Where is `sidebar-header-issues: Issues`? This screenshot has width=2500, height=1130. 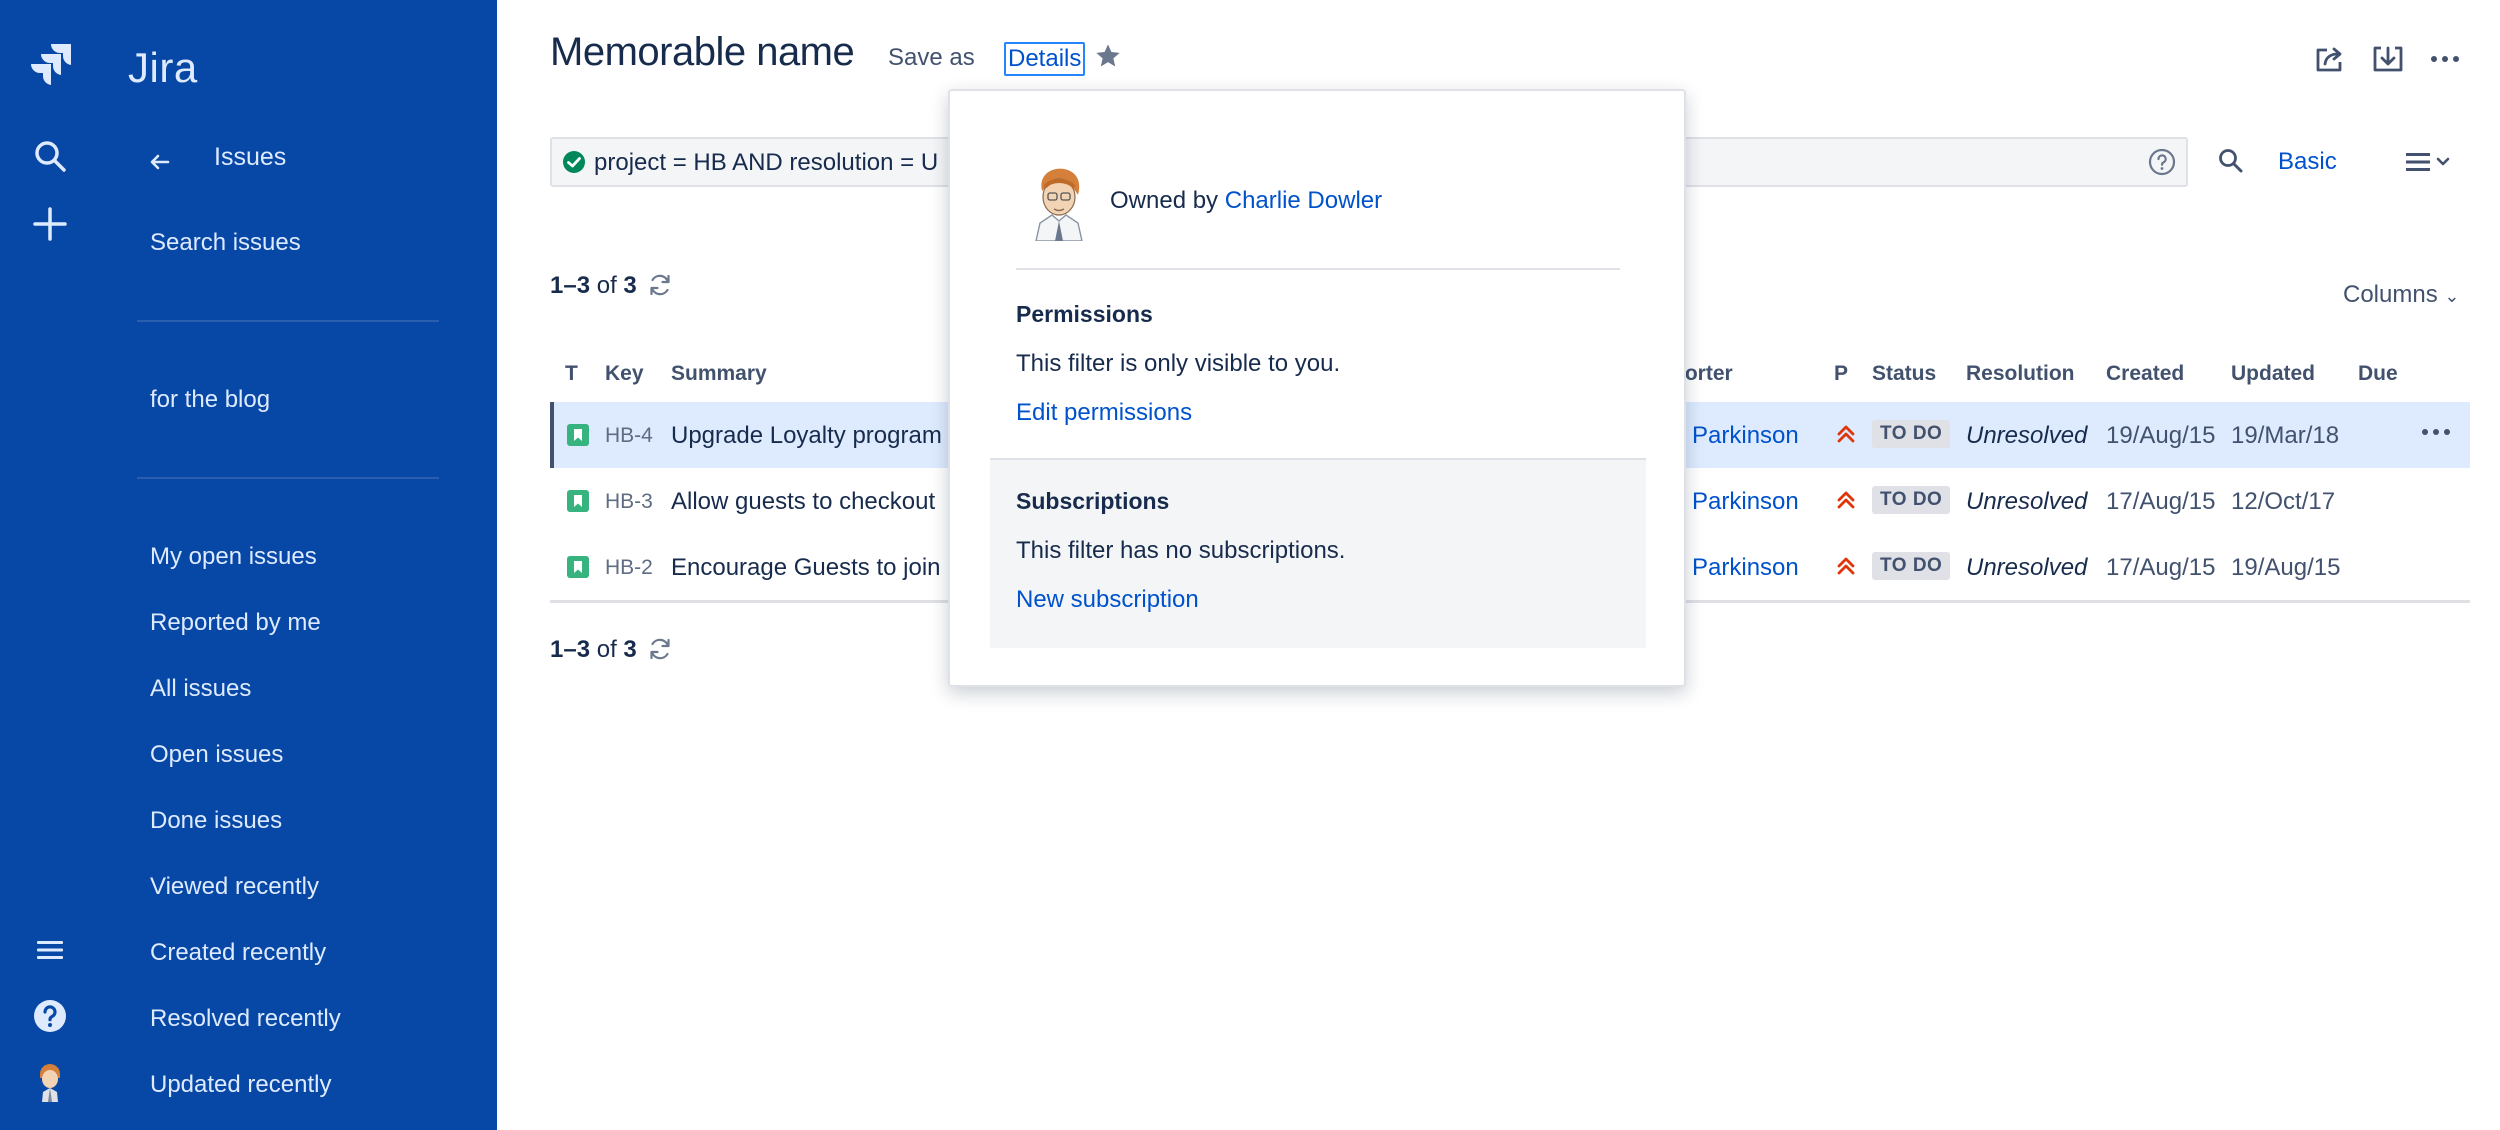 sidebar-header-issues: Issues is located at coordinates (250, 157).